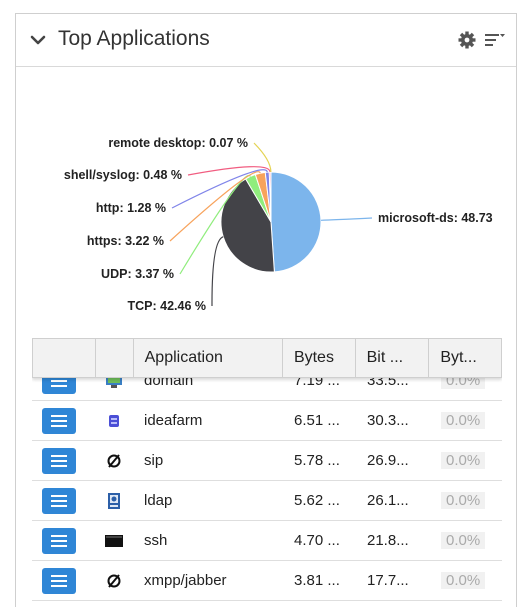 The height and width of the screenshot is (607, 520). I want to click on pie-label: TCP: 42.46 %, so click(166, 306).